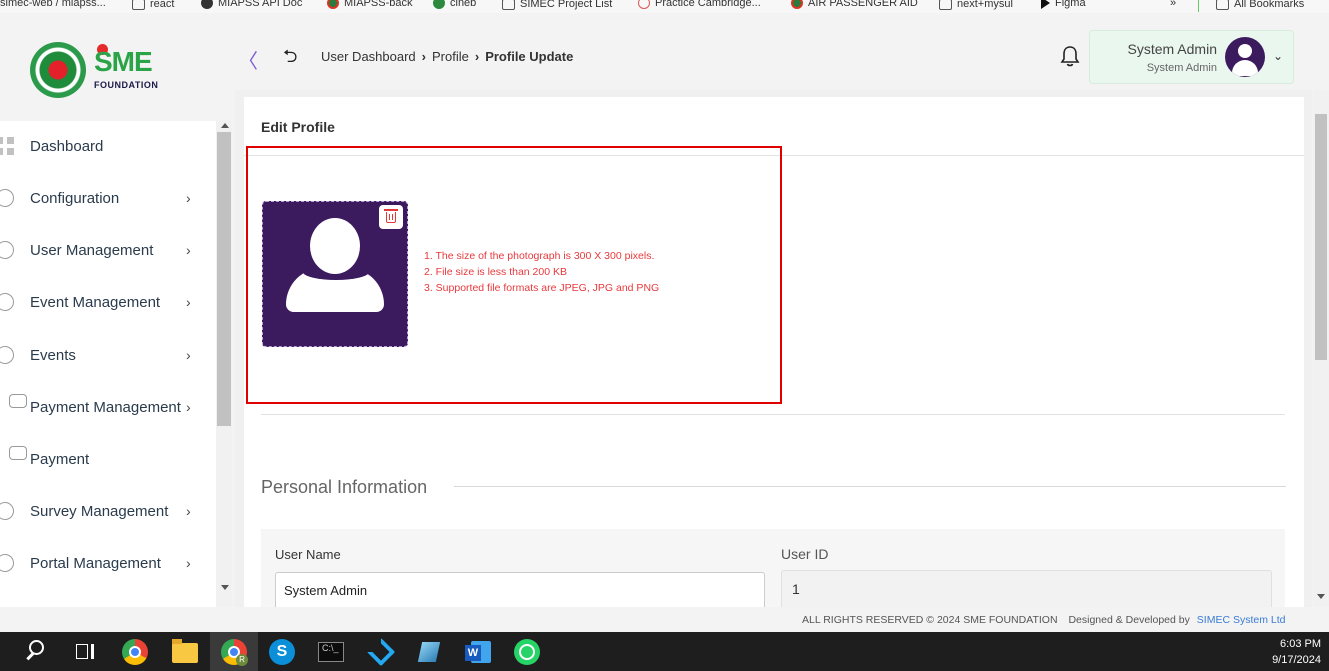 The width and height of the screenshot is (1329, 671). Describe the element at coordinates (1321, 237) in the screenshot. I see `main-scroll-thumb` at that location.